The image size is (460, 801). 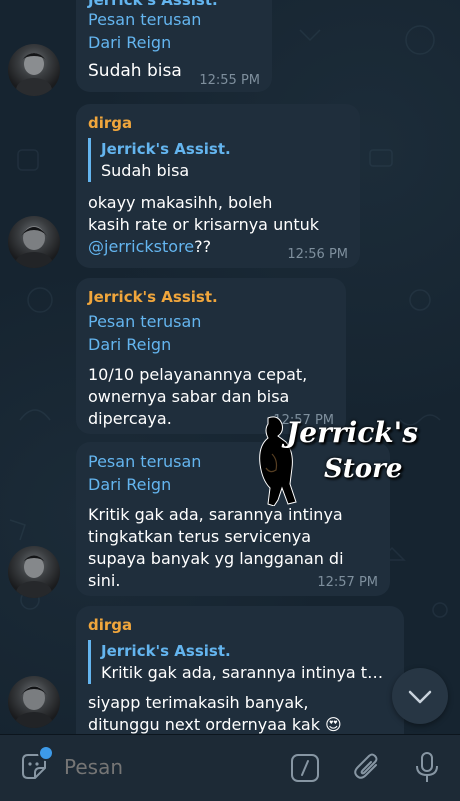 What do you see at coordinates (229, 80) in the screenshot?
I see `message-time: 12:55 PM` at bounding box center [229, 80].